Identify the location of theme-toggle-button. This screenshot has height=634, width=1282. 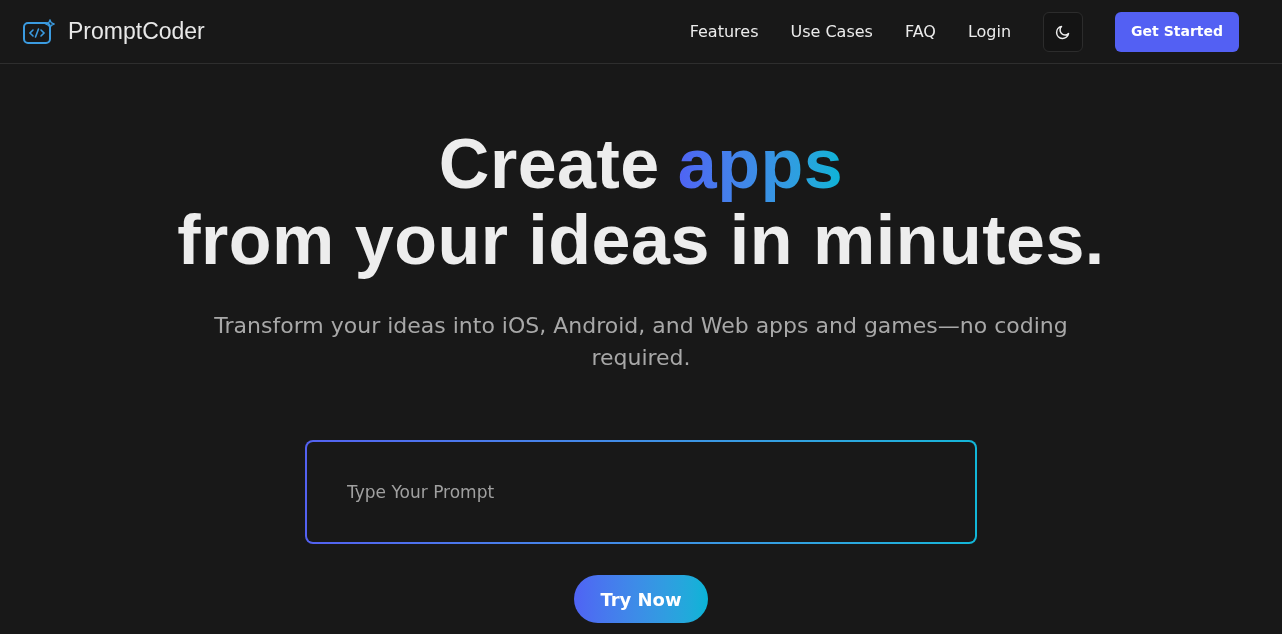
(1063, 31).